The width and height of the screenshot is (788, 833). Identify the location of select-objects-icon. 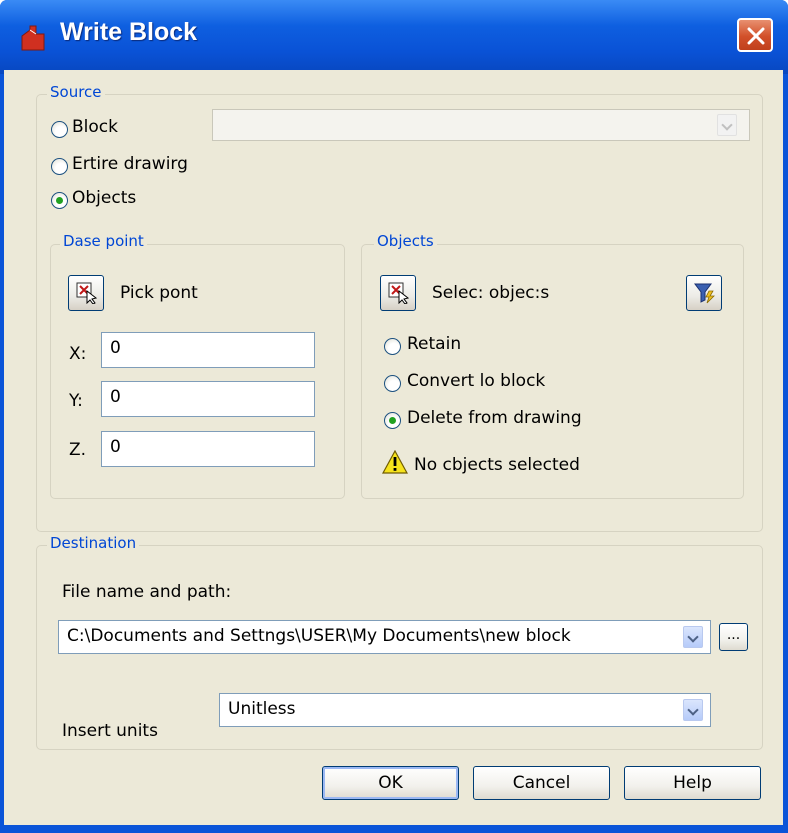
(399, 293).